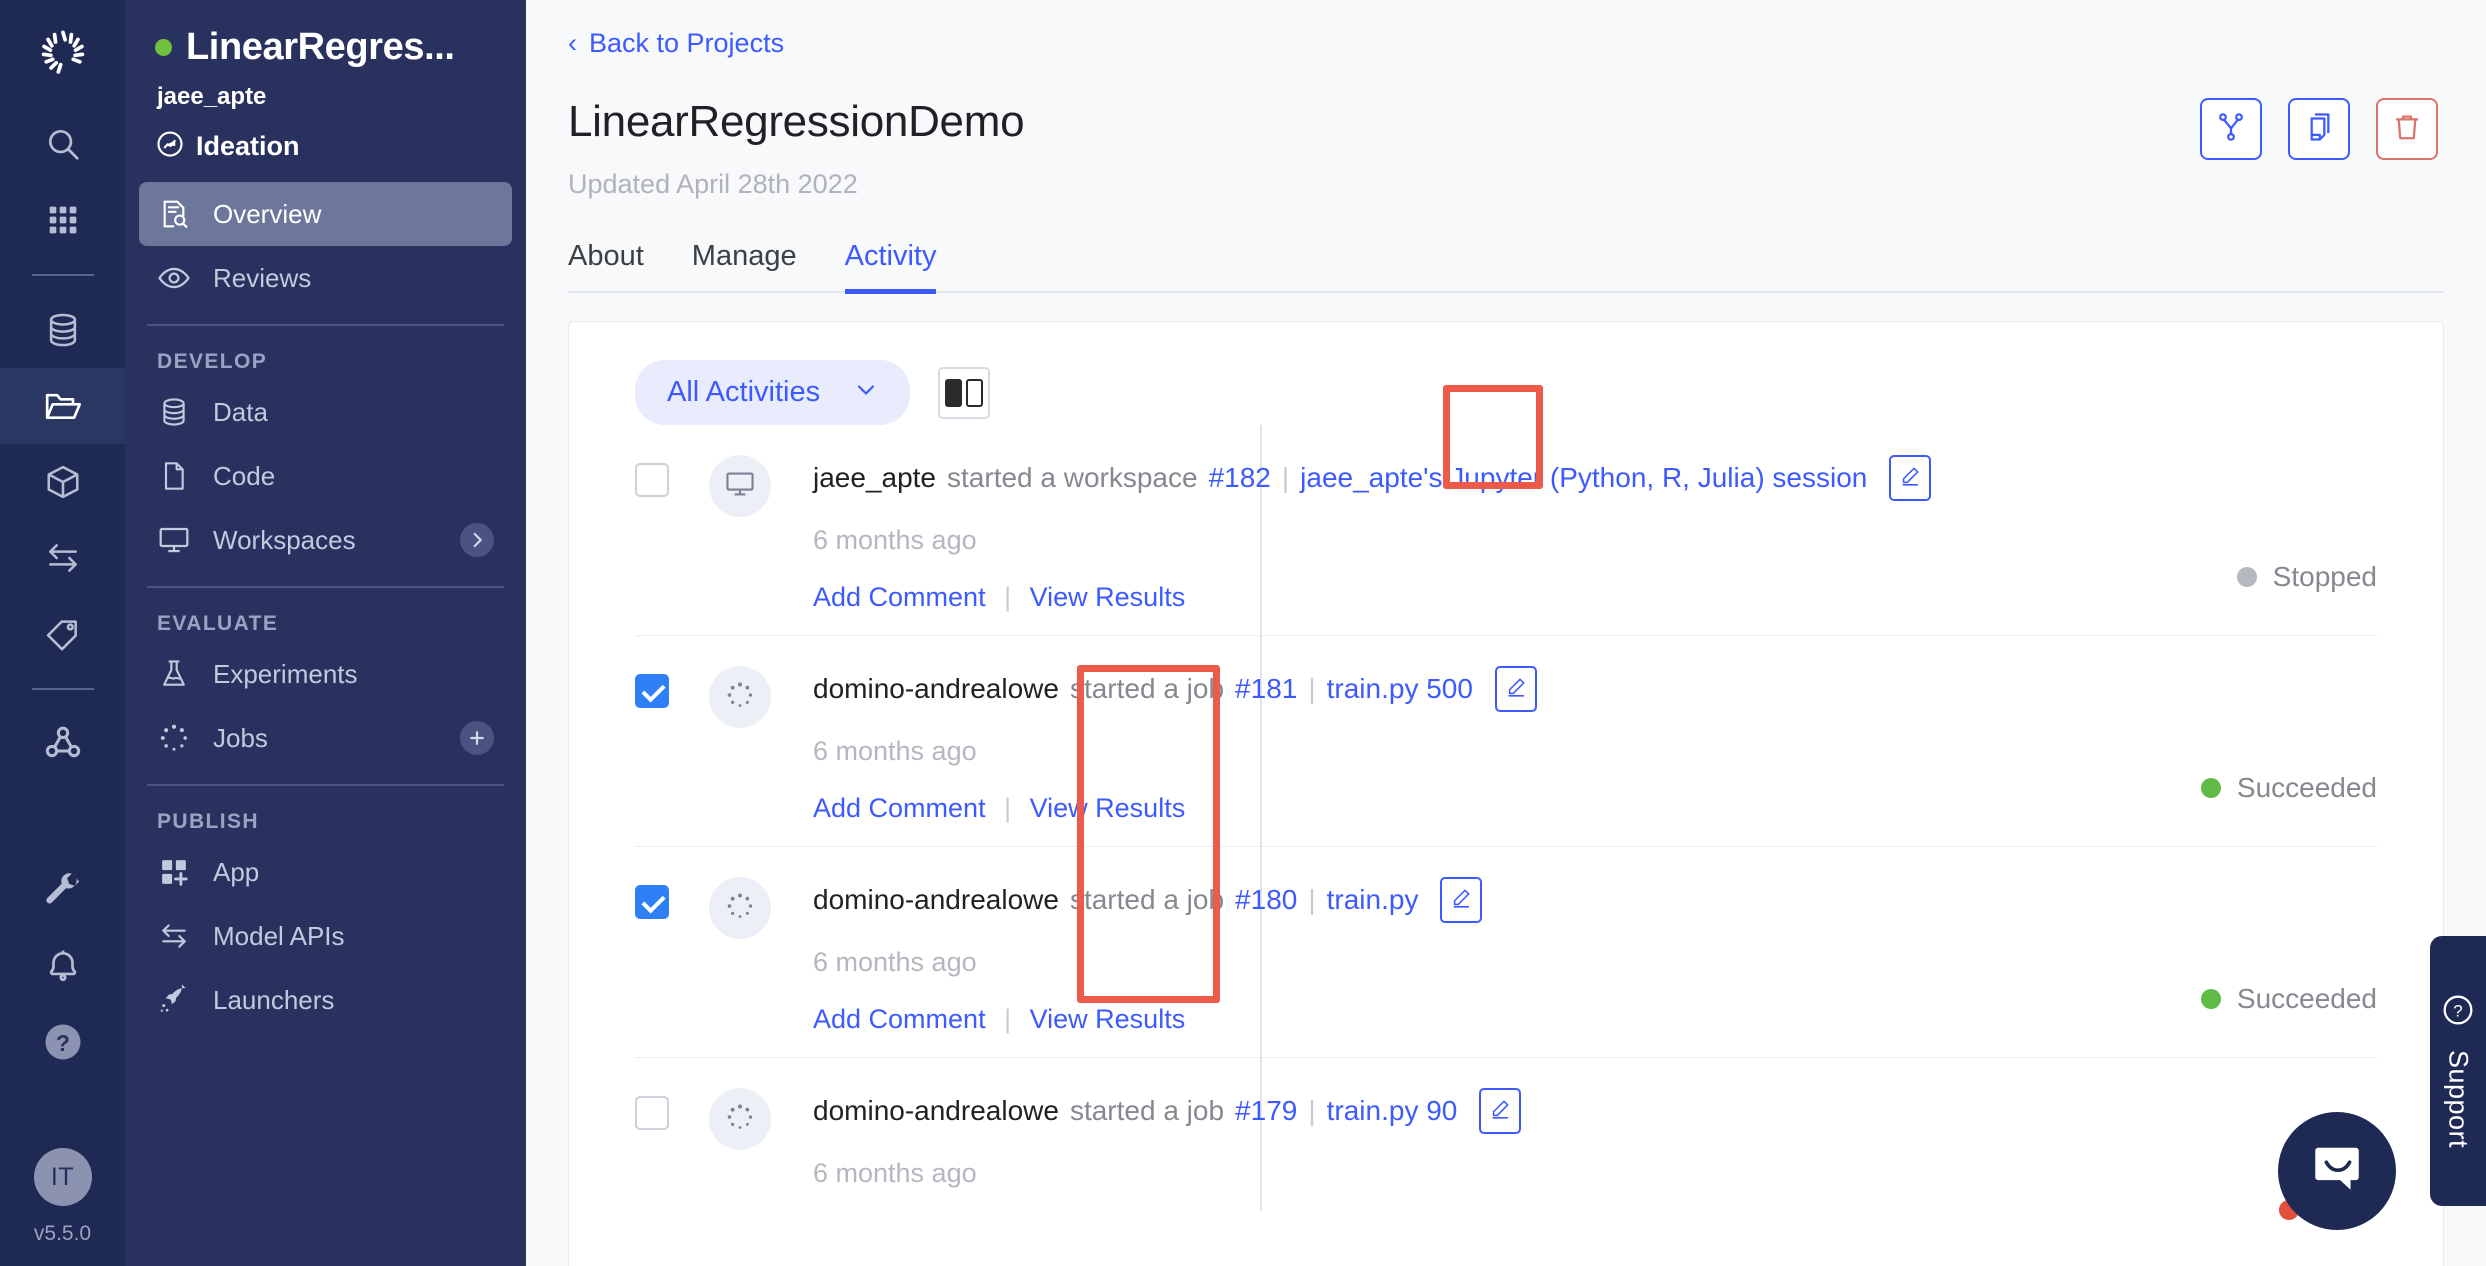 The height and width of the screenshot is (1266, 2486). What do you see at coordinates (62, 1042) in the screenshot?
I see `rail-item-help: ?` at bounding box center [62, 1042].